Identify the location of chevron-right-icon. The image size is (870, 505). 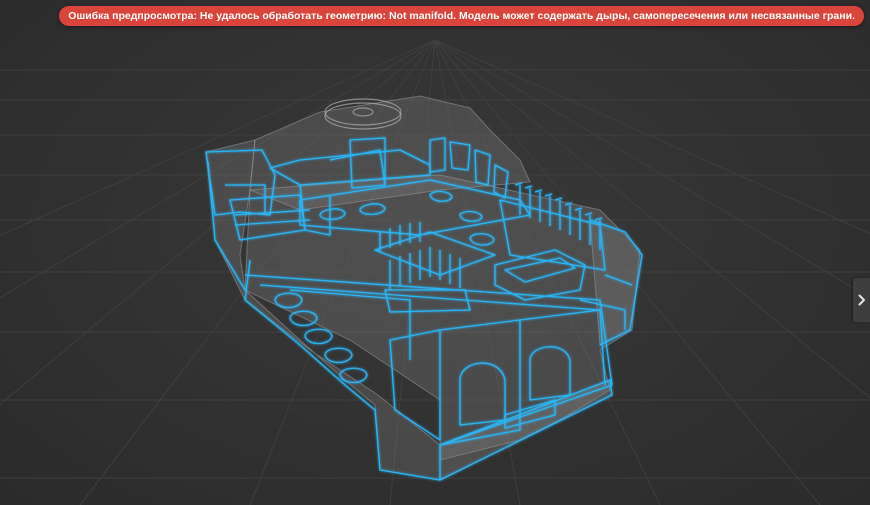
(862, 300).